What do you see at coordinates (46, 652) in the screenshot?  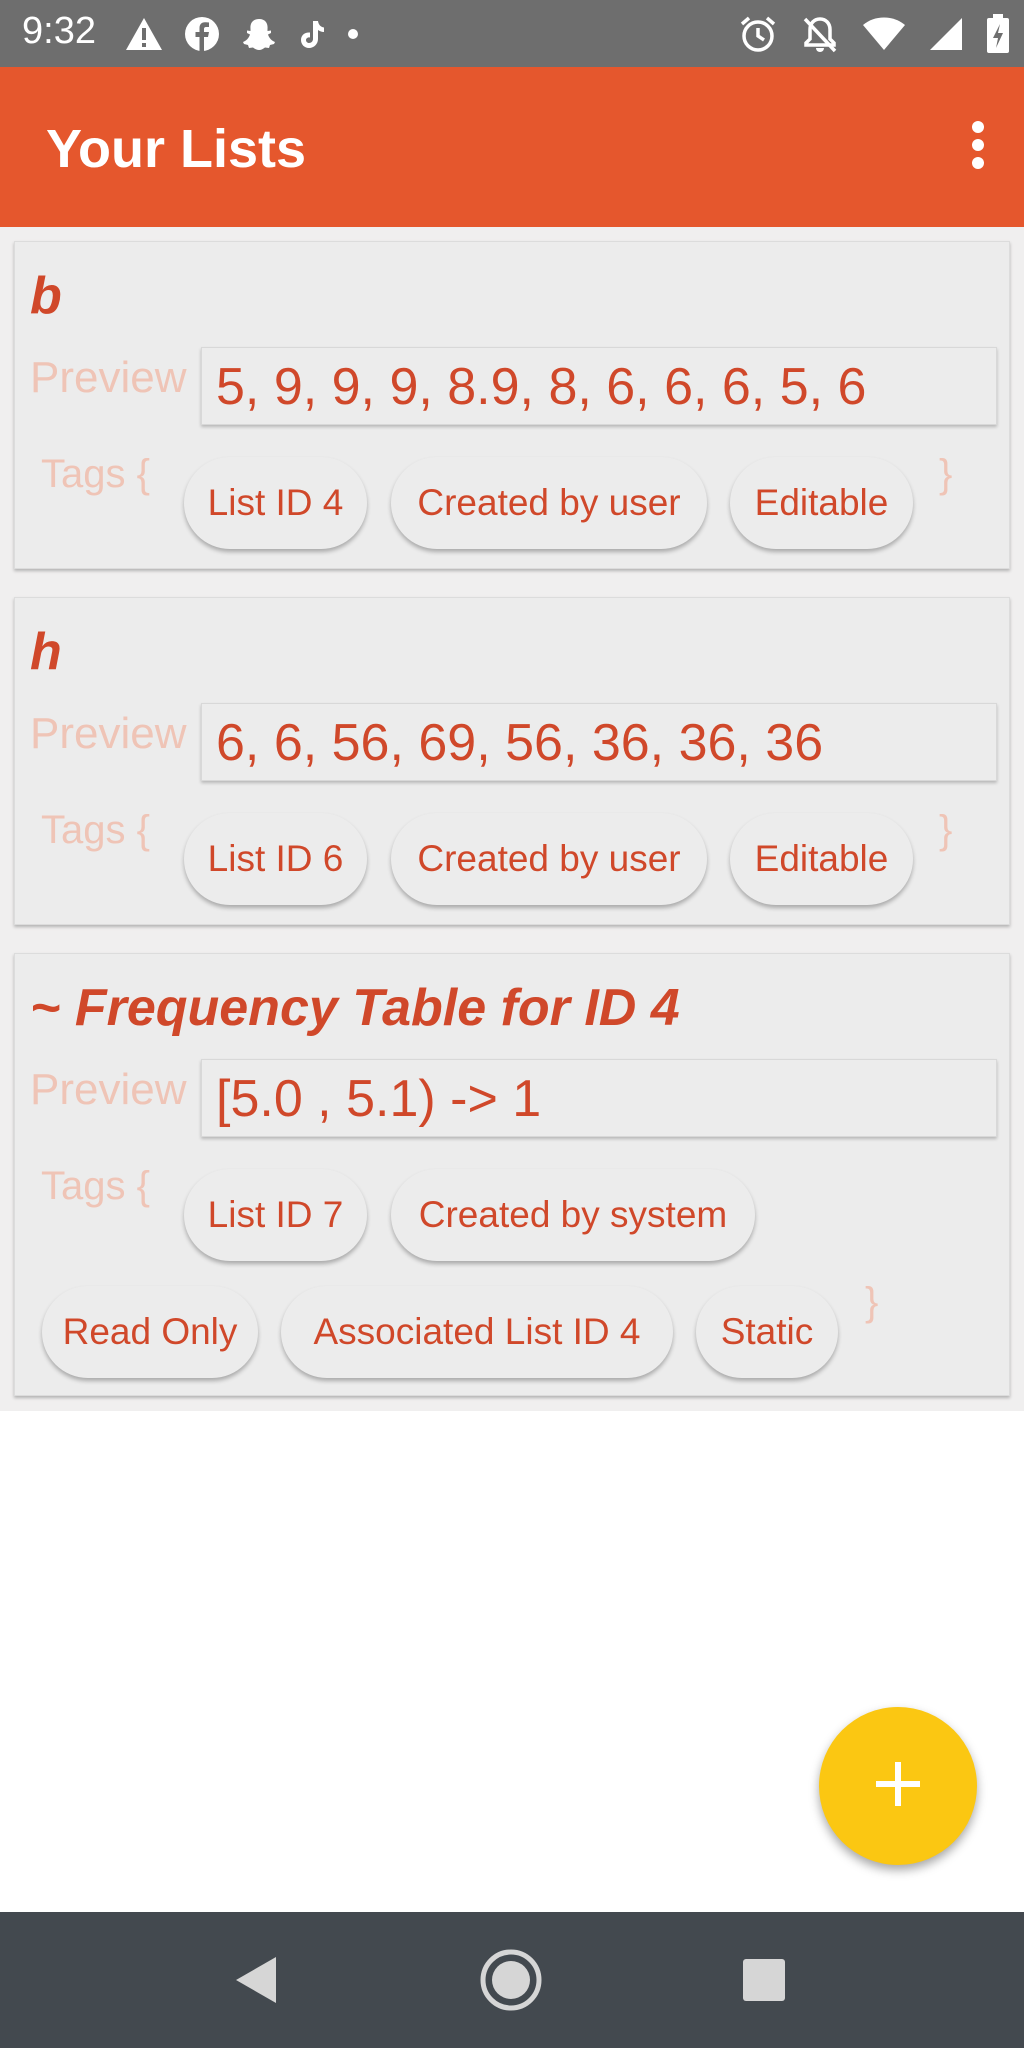 I see `list-title: h` at bounding box center [46, 652].